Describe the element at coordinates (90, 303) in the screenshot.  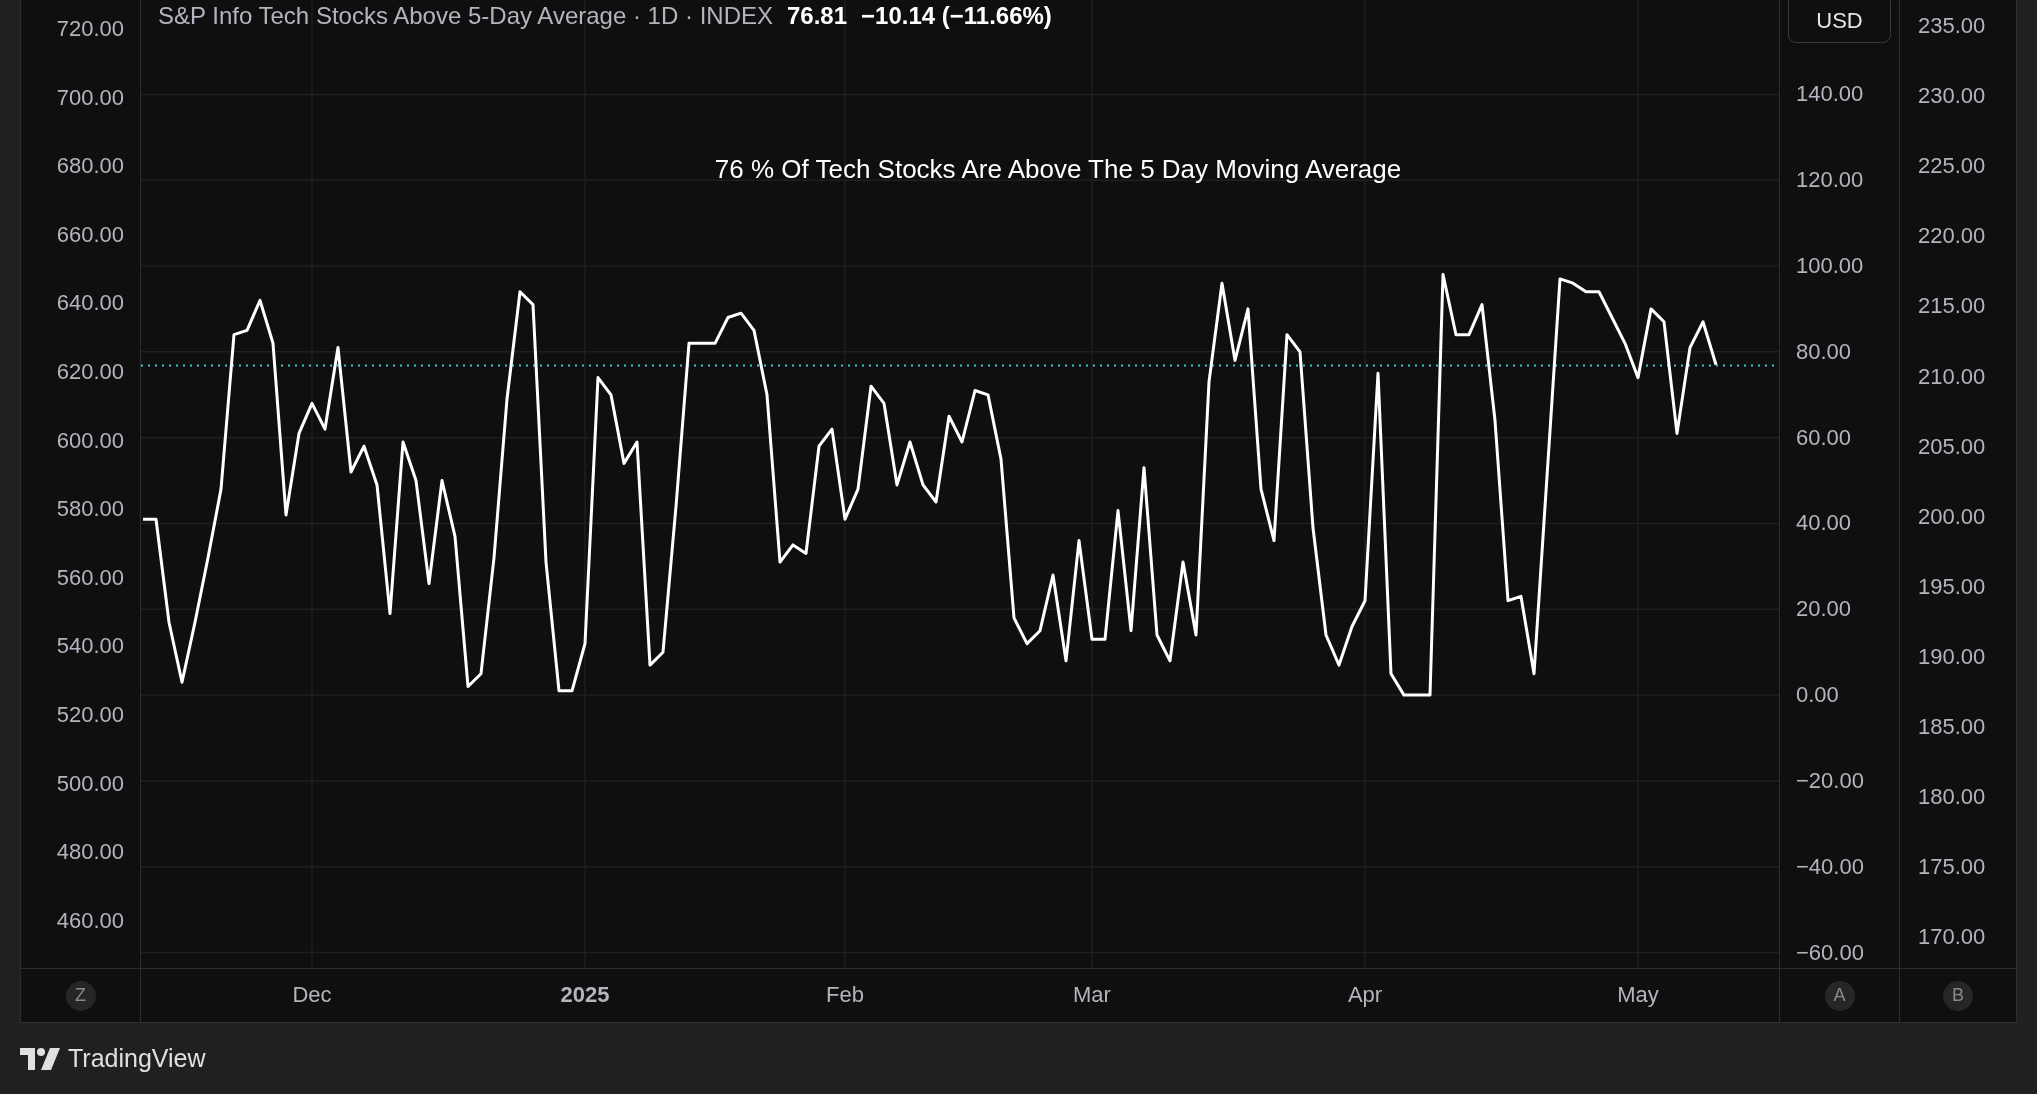
I see `axis-label: 640.00` at that location.